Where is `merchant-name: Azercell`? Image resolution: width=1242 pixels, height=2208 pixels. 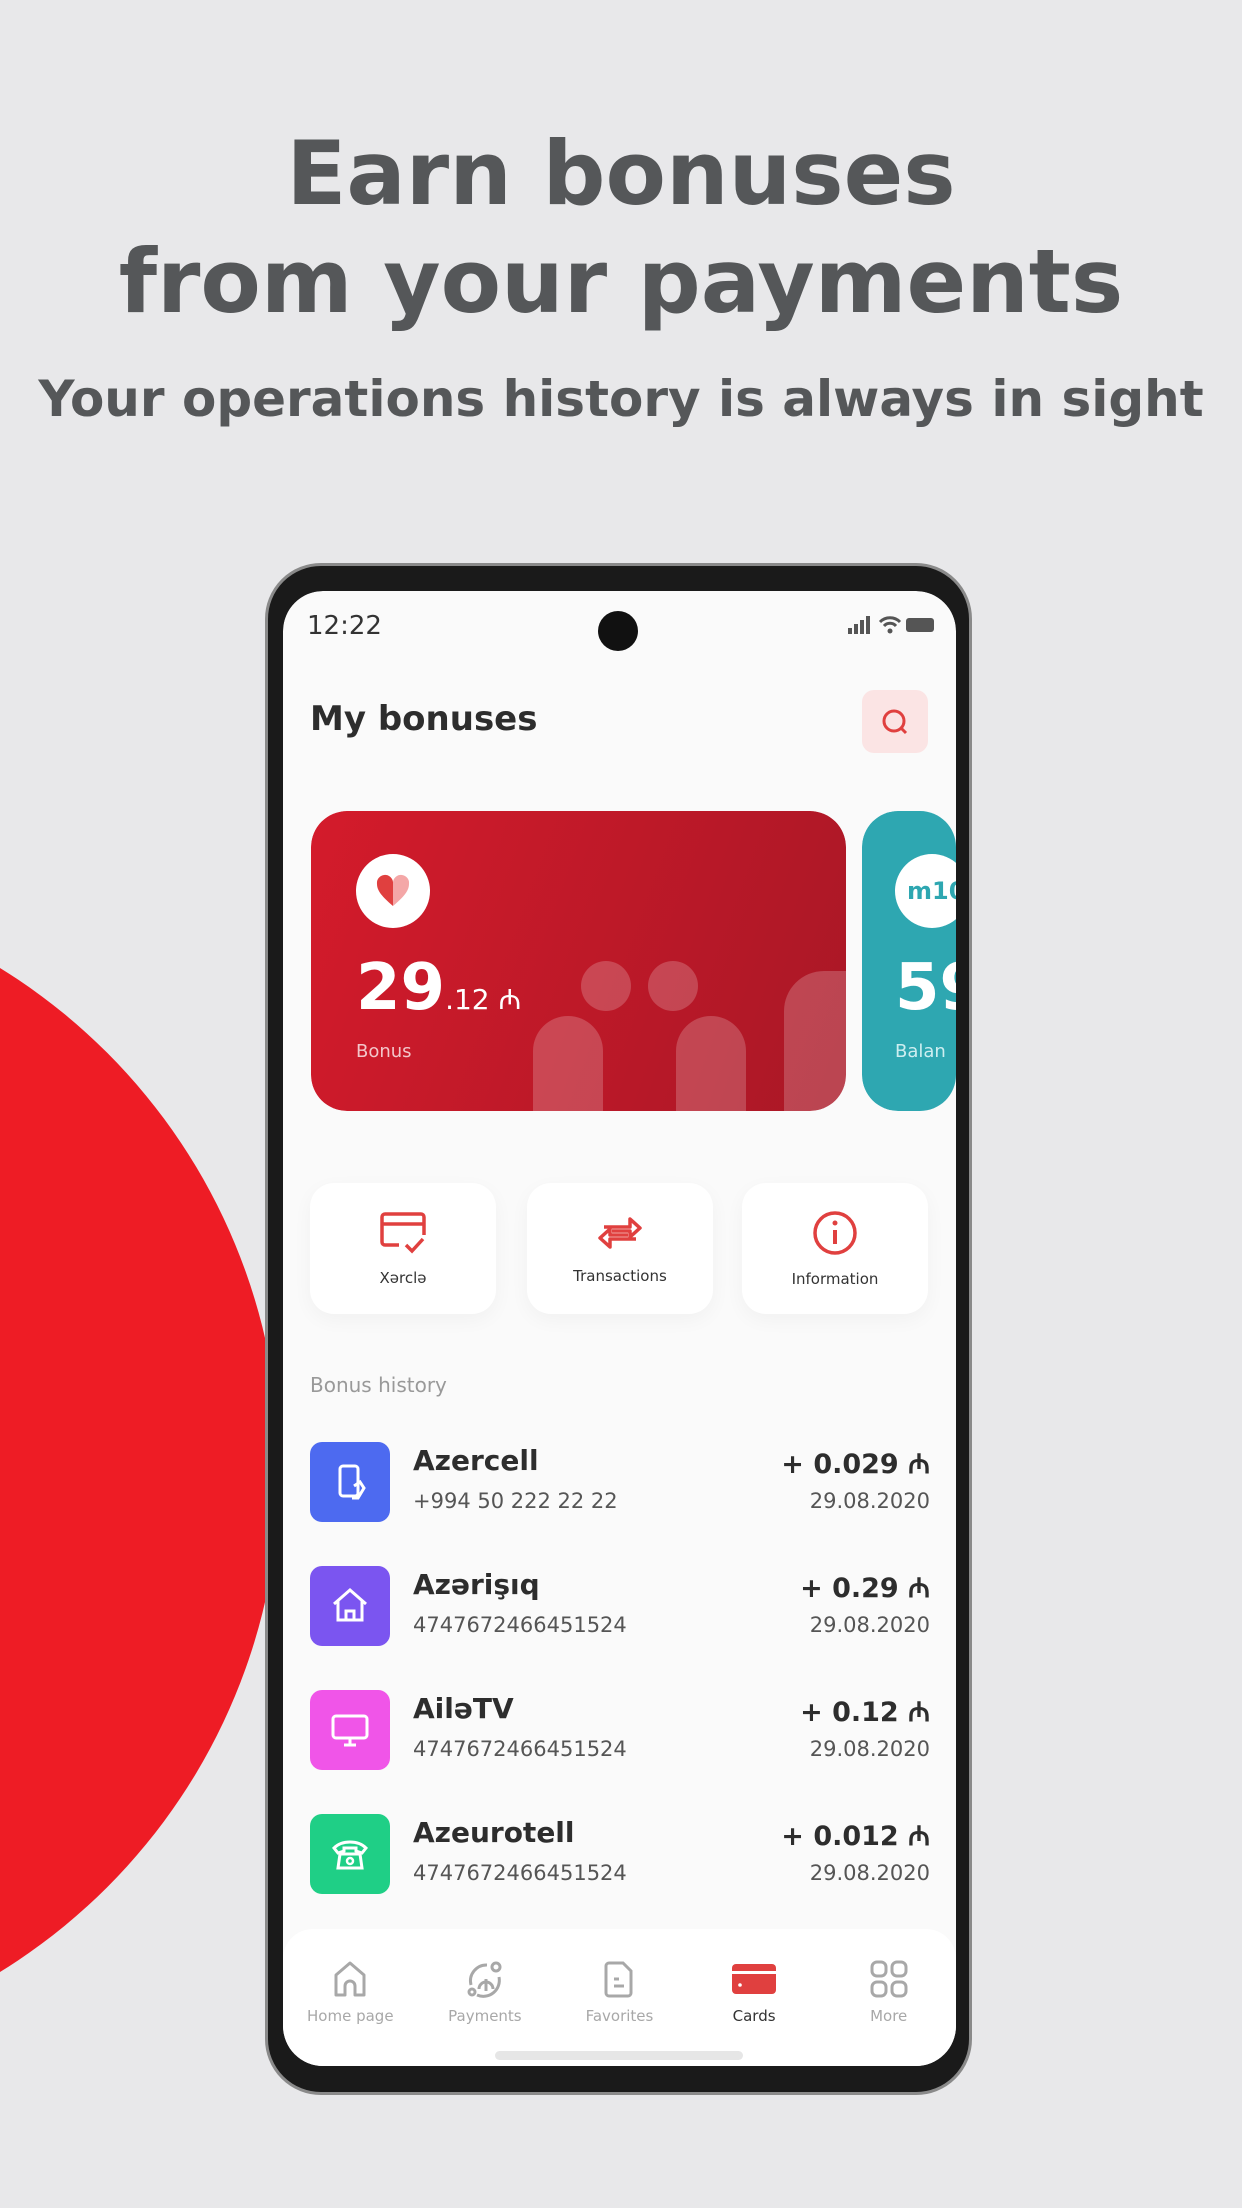
merchant-name: Azercell is located at coordinates (476, 1460).